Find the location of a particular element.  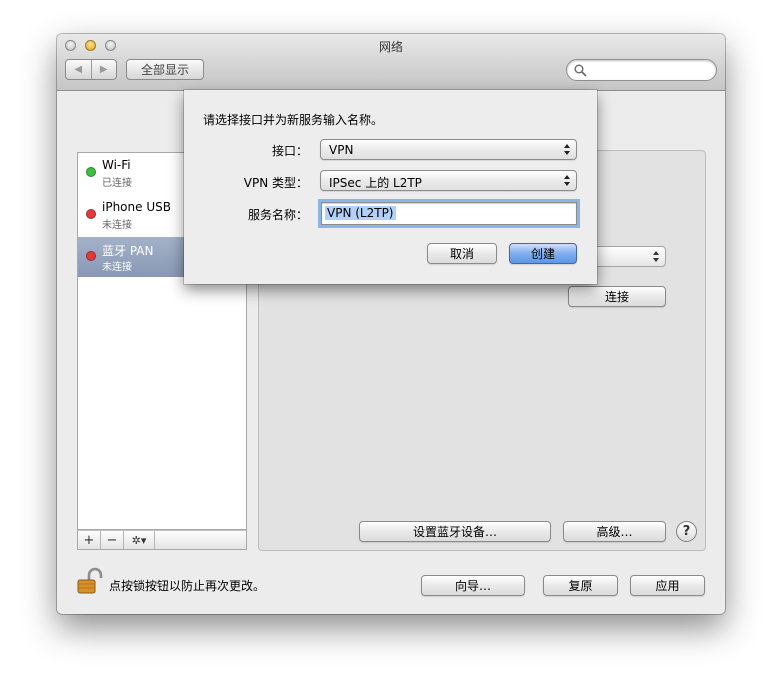

back-arrow-icon: ◀ is located at coordinates (79, 69).